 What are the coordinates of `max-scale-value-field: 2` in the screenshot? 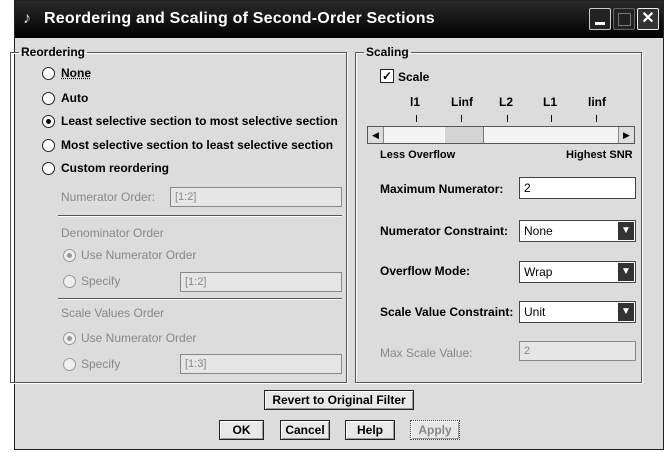 It's located at (577, 351).